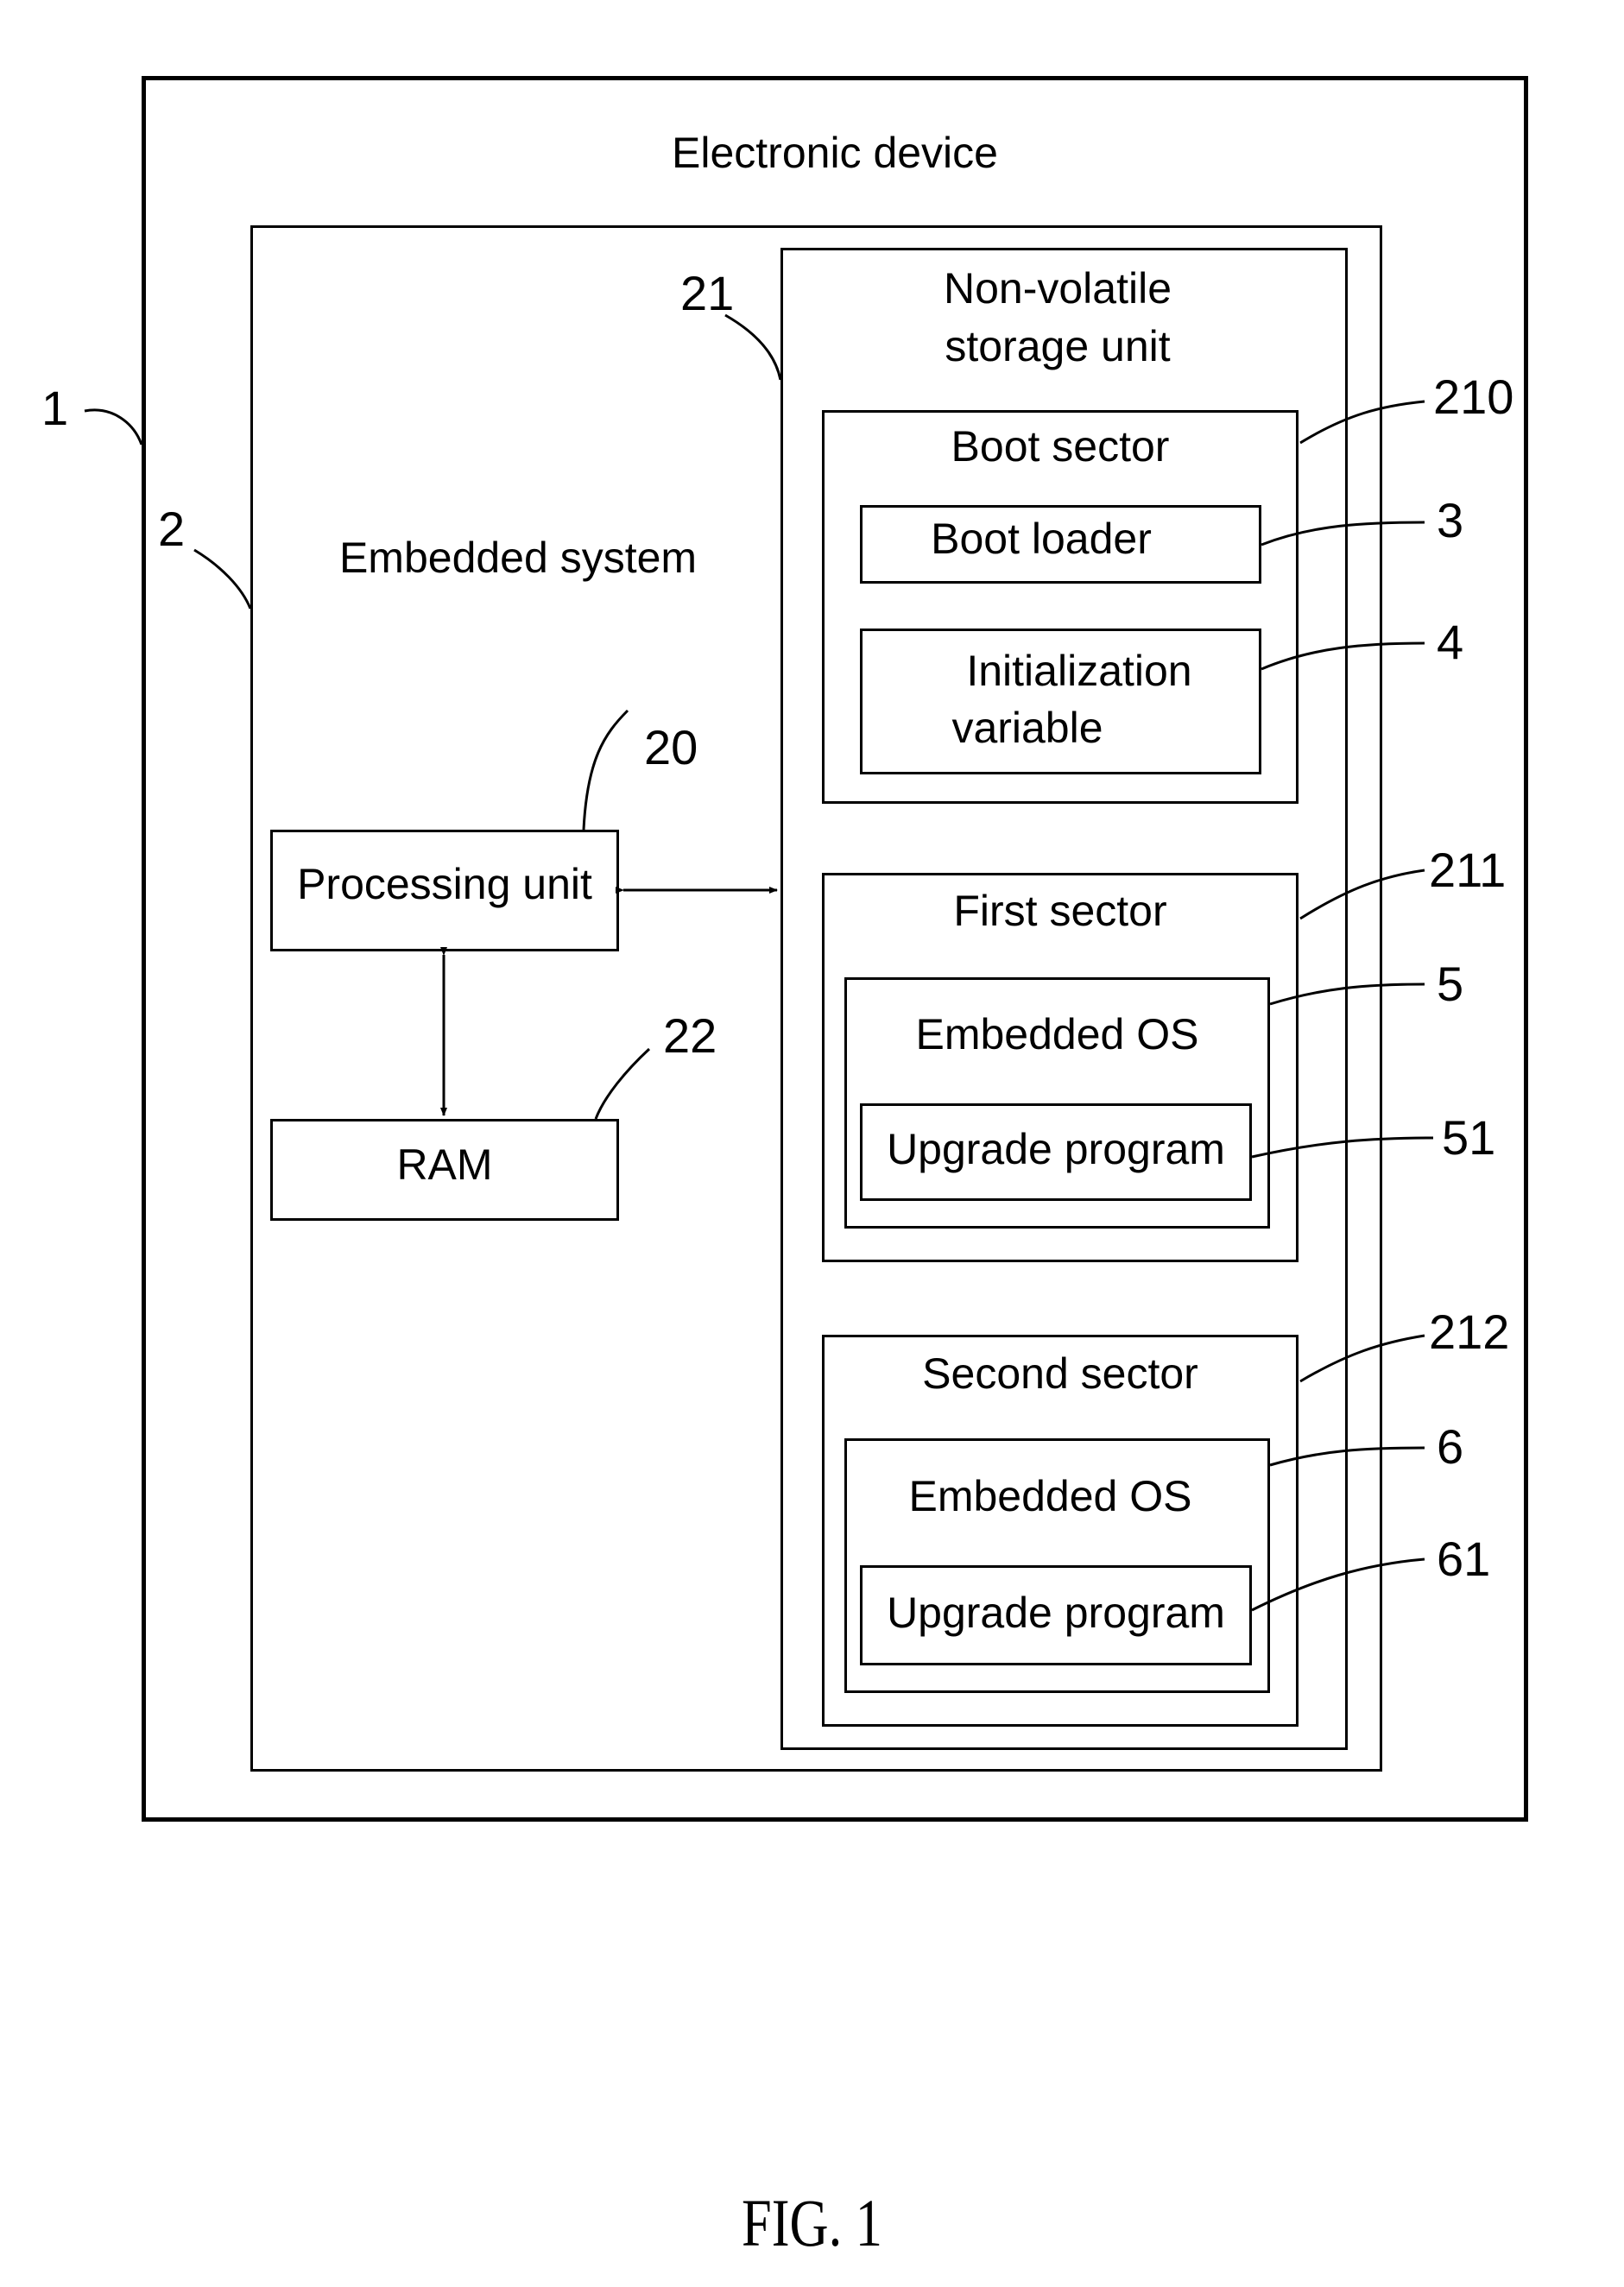 This screenshot has height=2287, width=1624. I want to click on ref-20: 20, so click(671, 747).